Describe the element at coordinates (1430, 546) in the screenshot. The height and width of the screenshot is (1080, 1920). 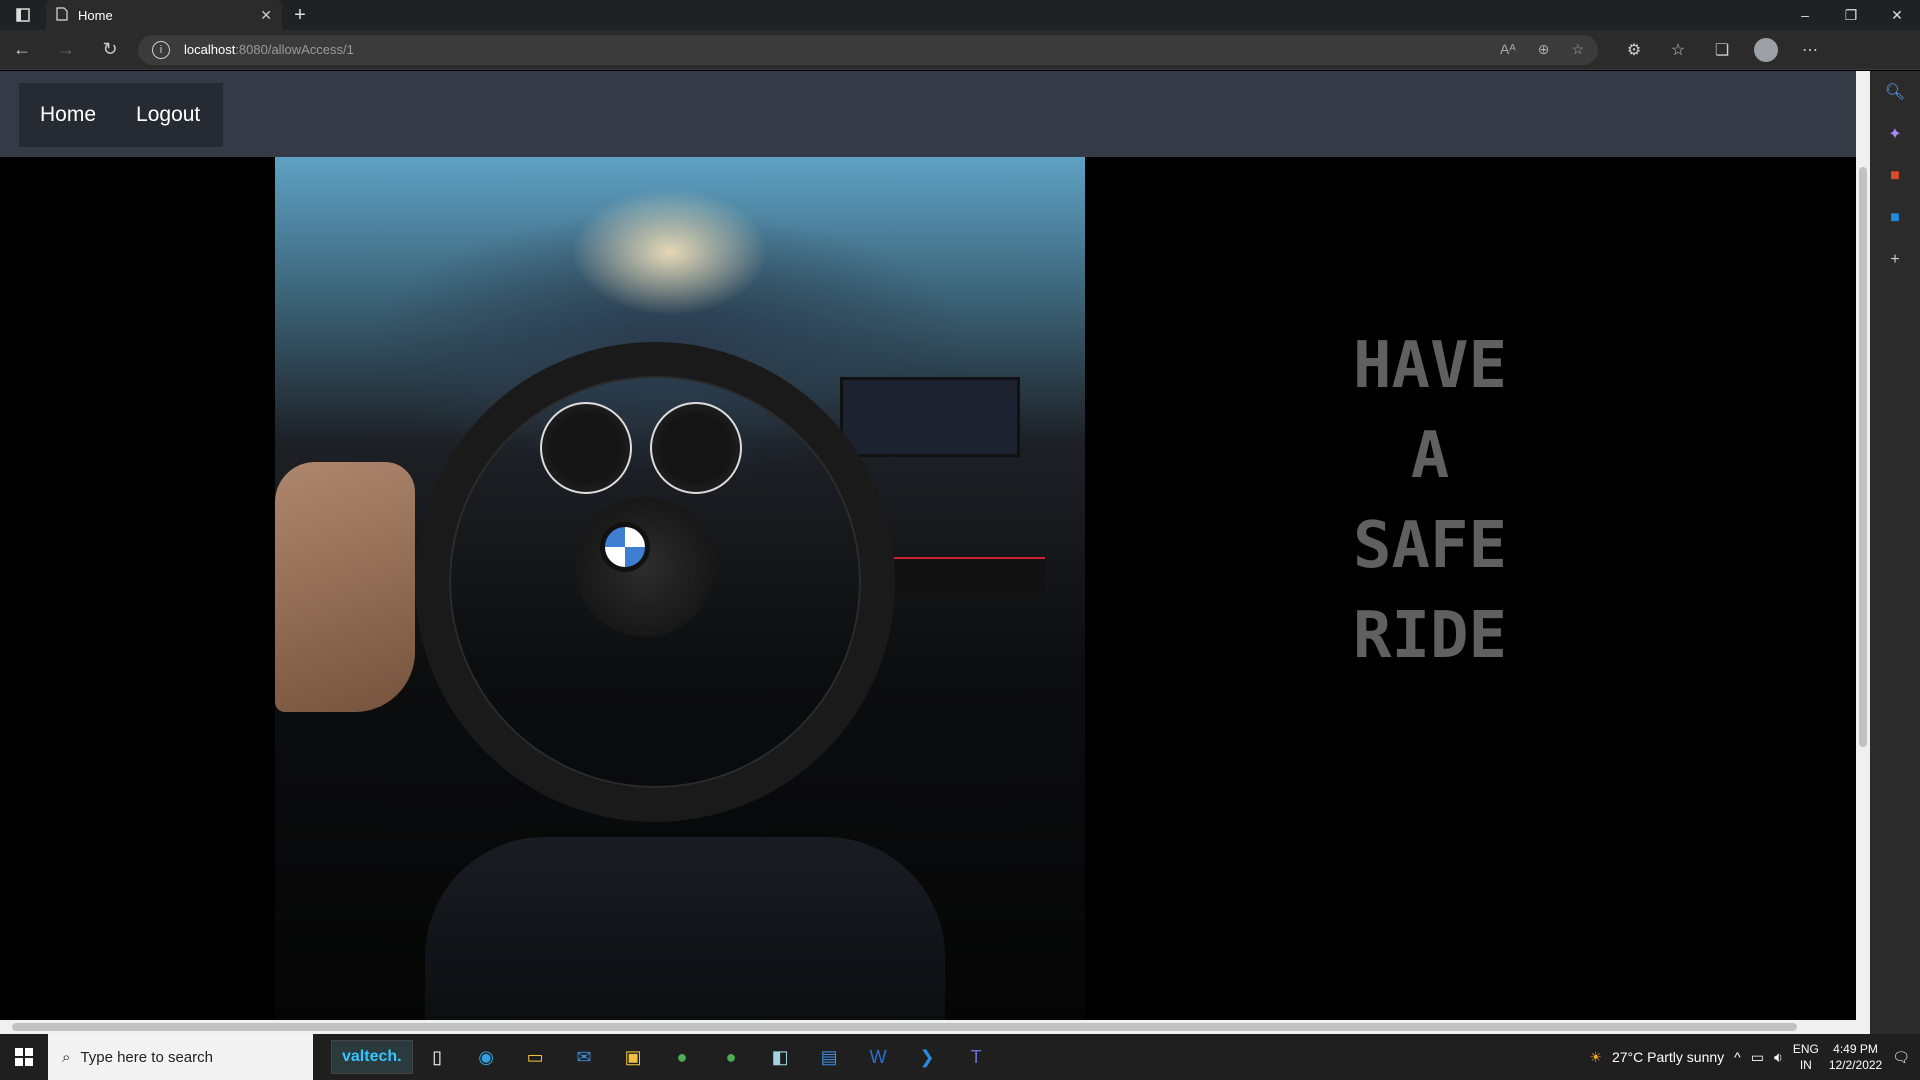
I see `slogan-line: SAFE` at that location.